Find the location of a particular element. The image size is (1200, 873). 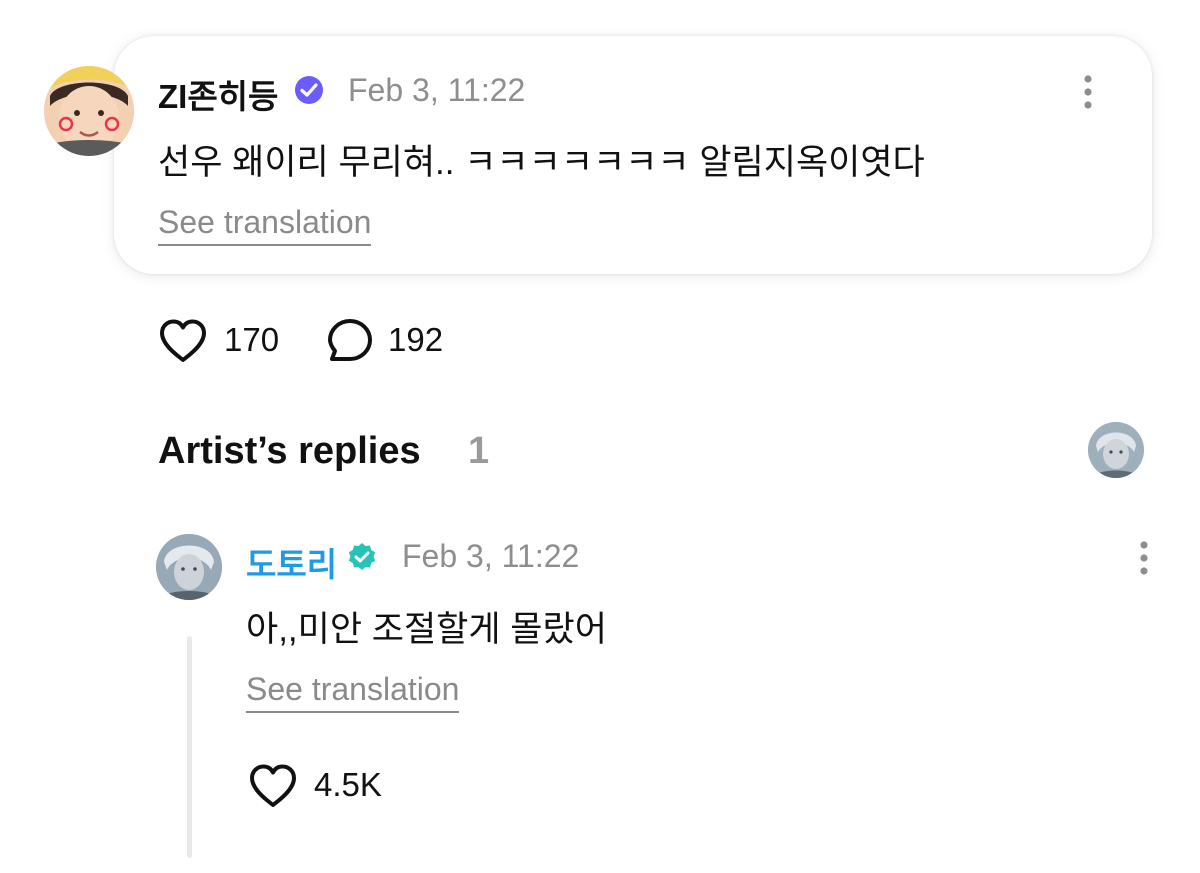

thread-line is located at coordinates (189, 747).